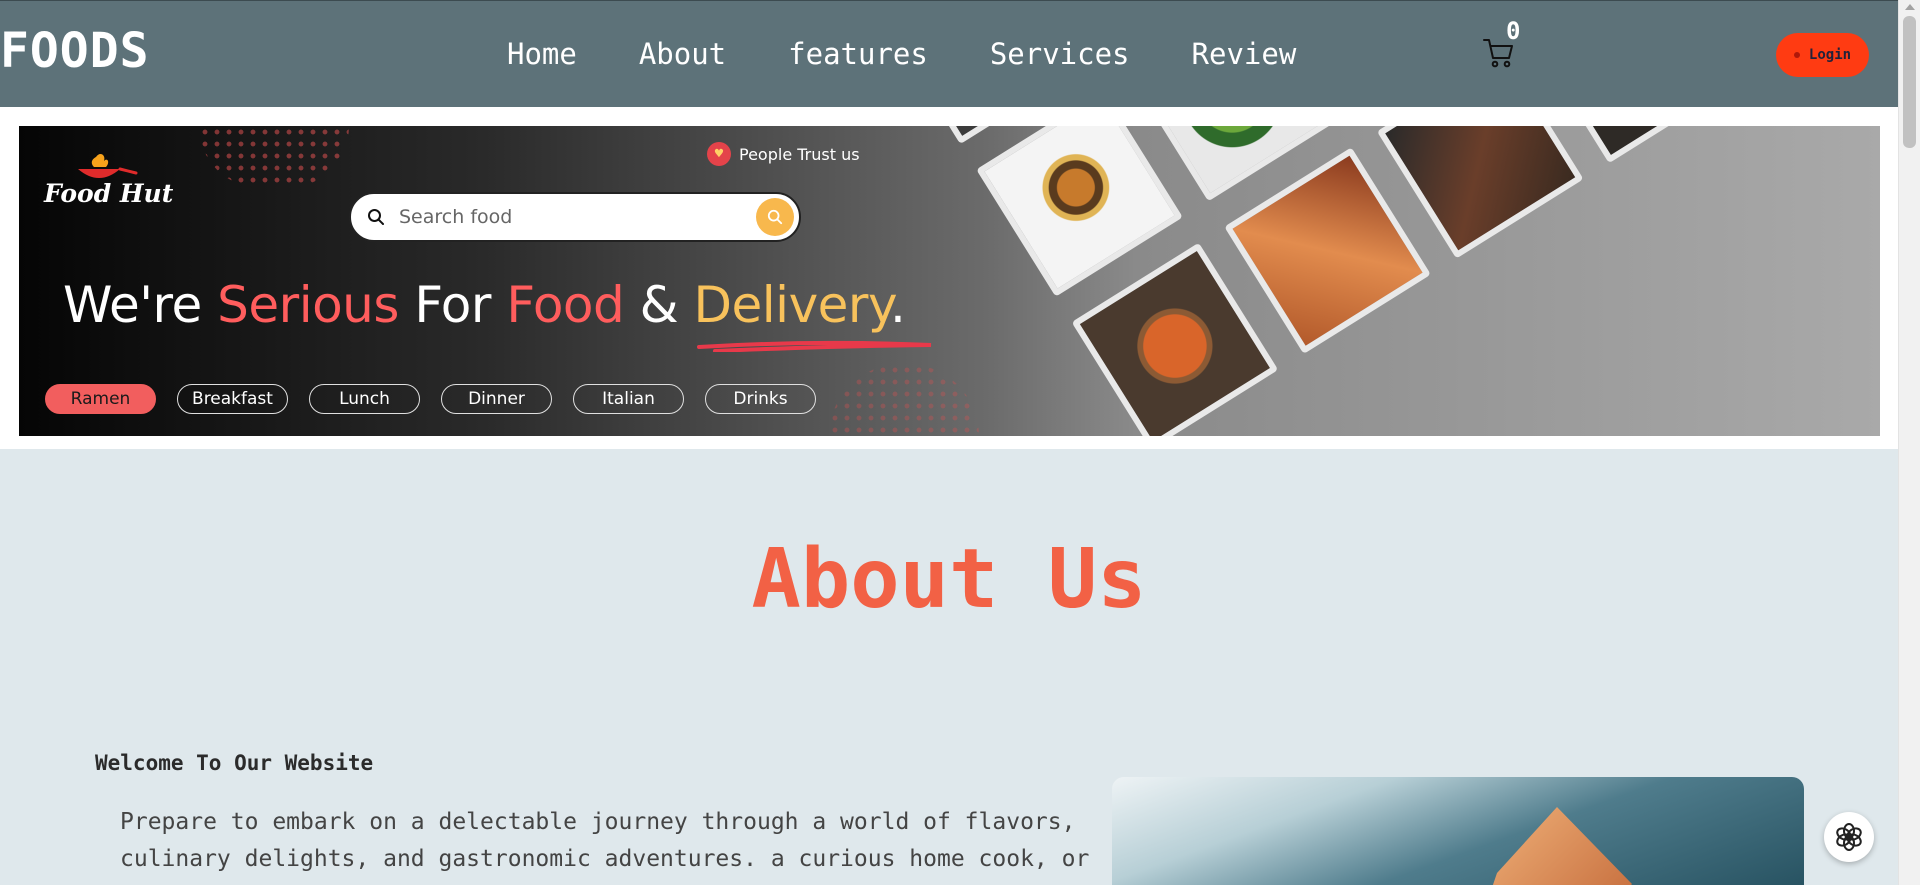 Image resolution: width=1920 pixels, height=885 pixels. What do you see at coordinates (1327, 251) in the screenshot?
I see `food-tile-kebab` at bounding box center [1327, 251].